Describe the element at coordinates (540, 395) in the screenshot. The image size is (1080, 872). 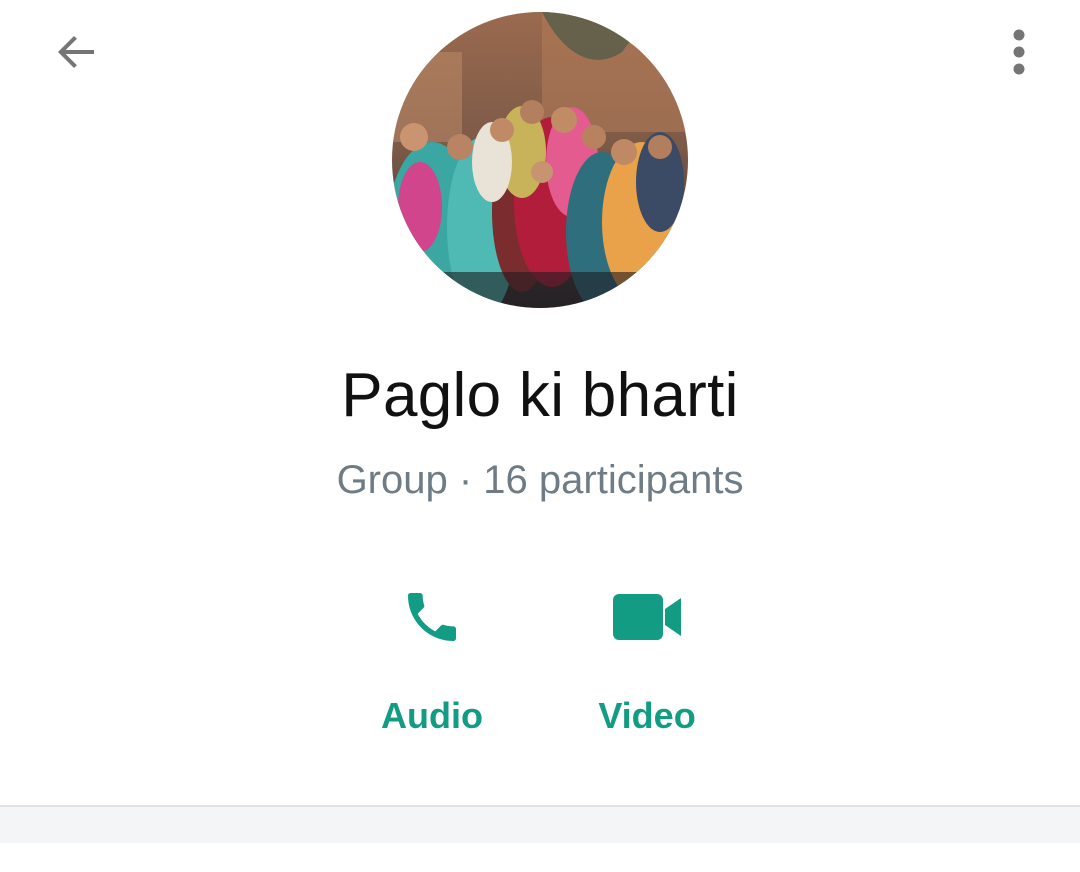
I see `group-name: Paglo ki bharti` at that location.